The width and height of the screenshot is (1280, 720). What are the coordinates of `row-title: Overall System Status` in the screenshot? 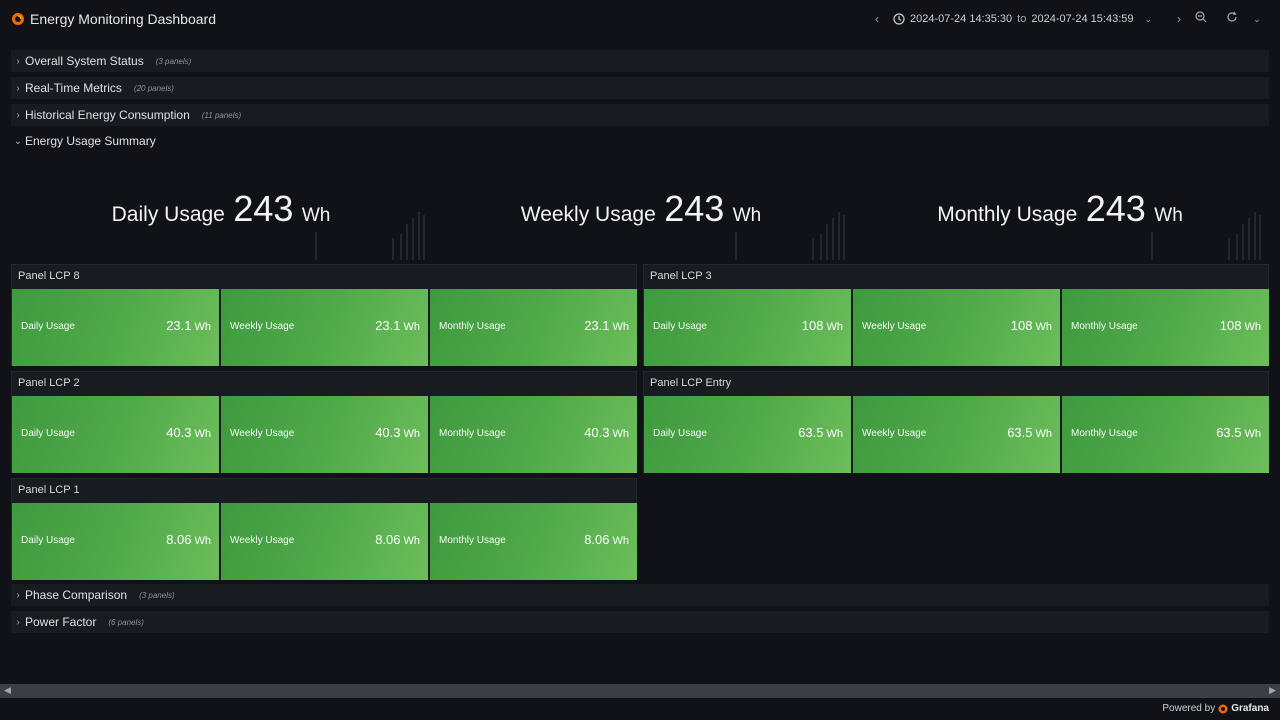 It's located at (84, 61).